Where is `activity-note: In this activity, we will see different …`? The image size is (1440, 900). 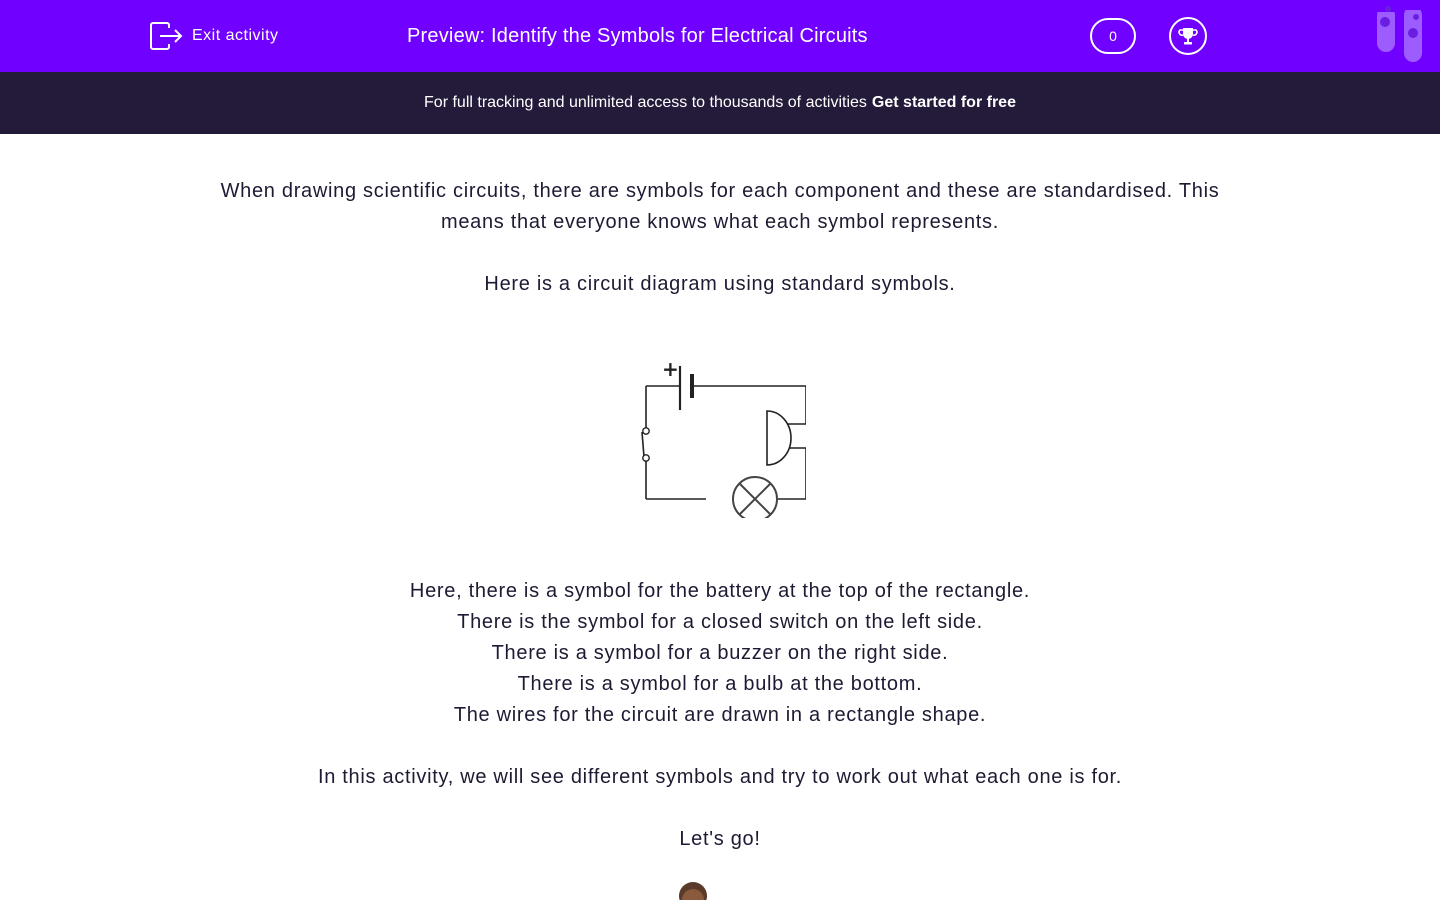
activity-note: In this activity, we will see different … is located at coordinates (720, 777).